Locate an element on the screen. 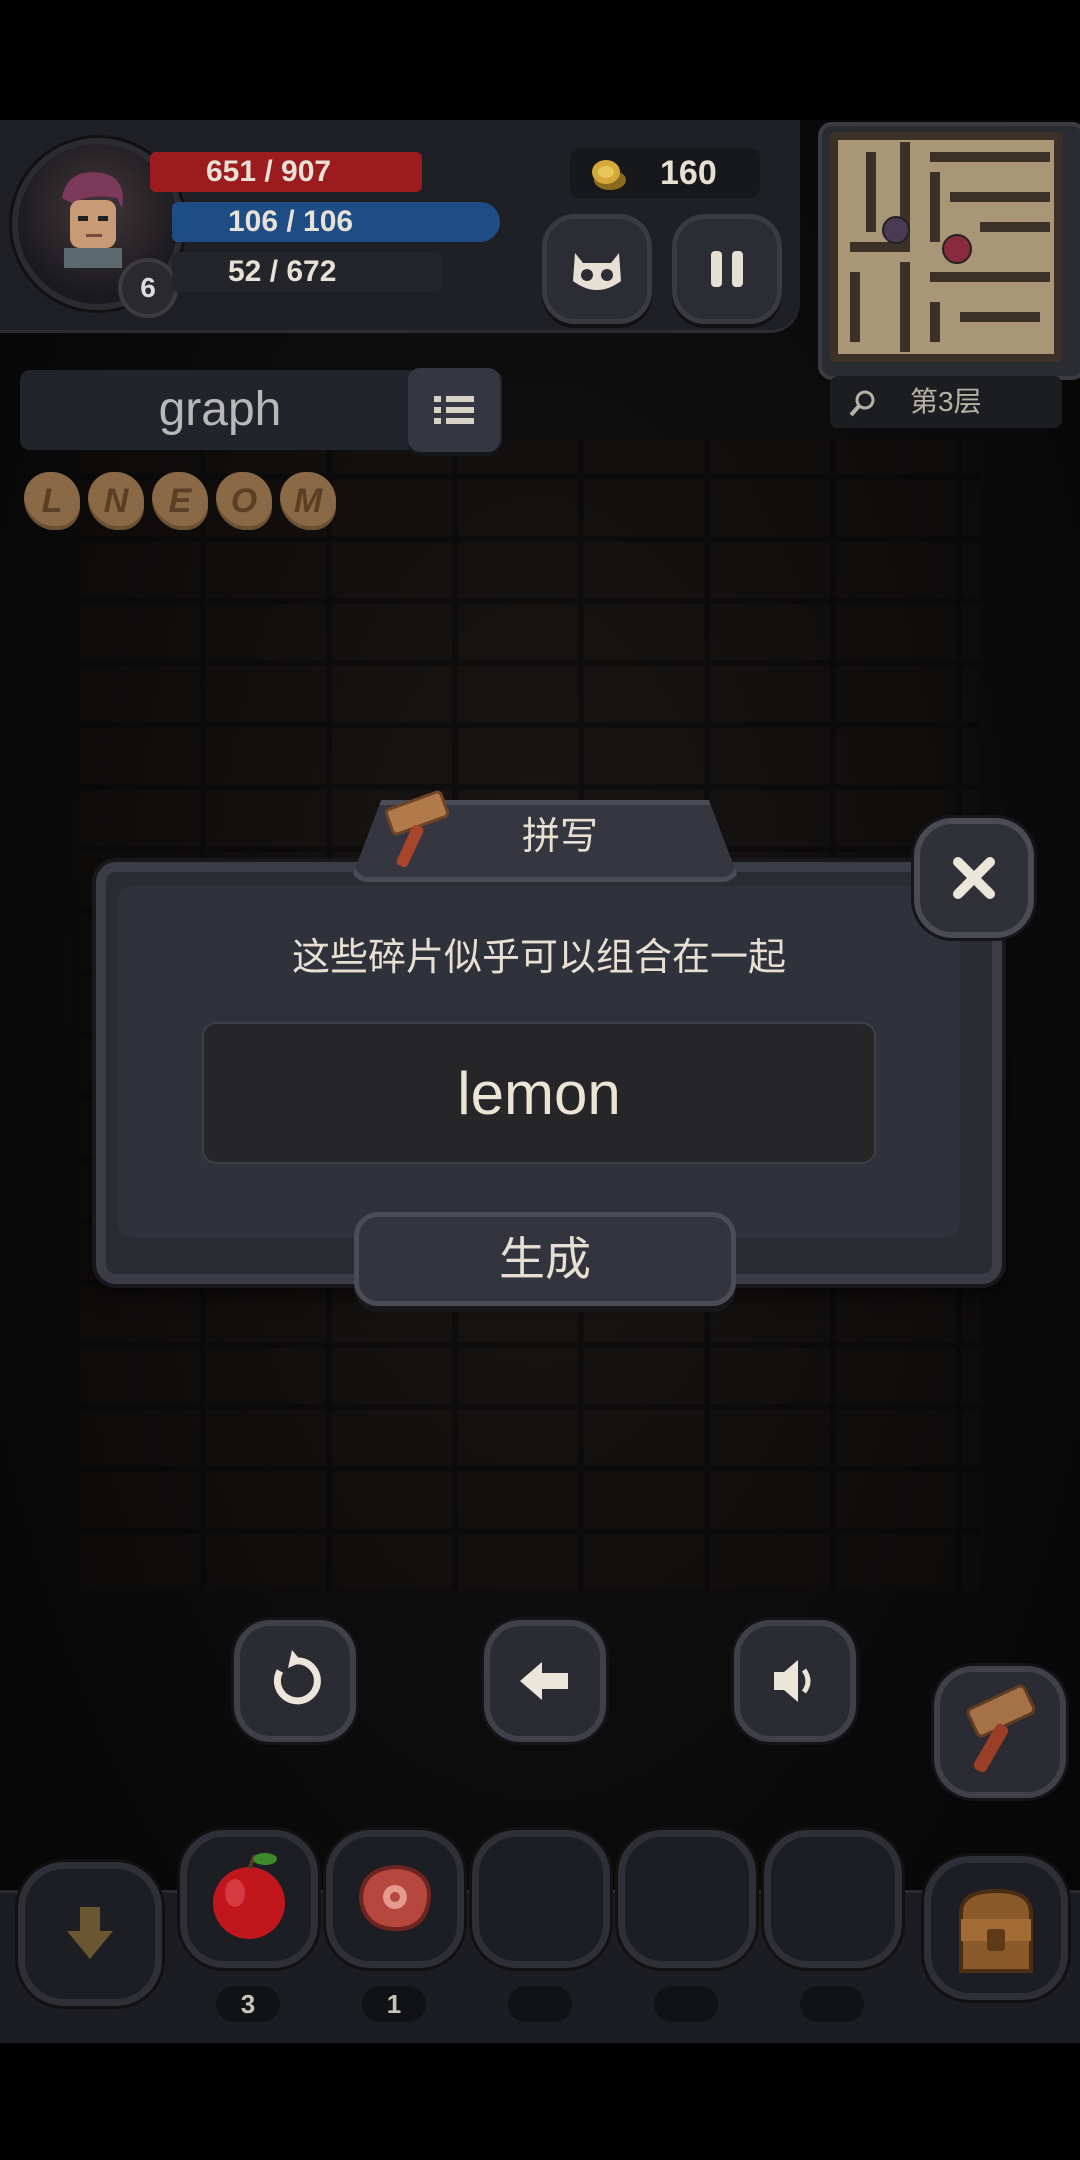 This screenshot has width=1080, height=2160. pet-button is located at coordinates (597, 269).